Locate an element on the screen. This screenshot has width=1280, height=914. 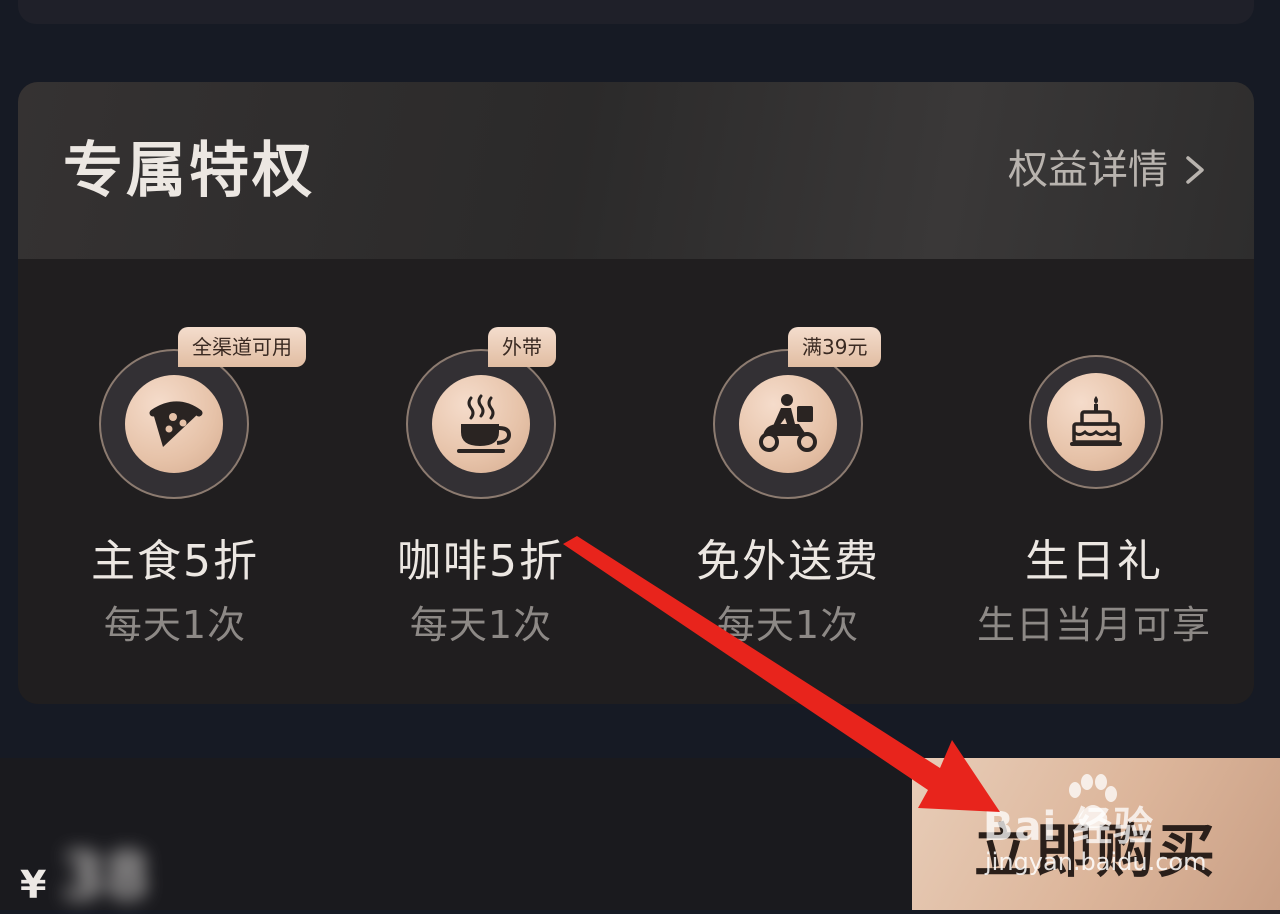
perk-name: 主食5折 is located at coordinates (175, 561).